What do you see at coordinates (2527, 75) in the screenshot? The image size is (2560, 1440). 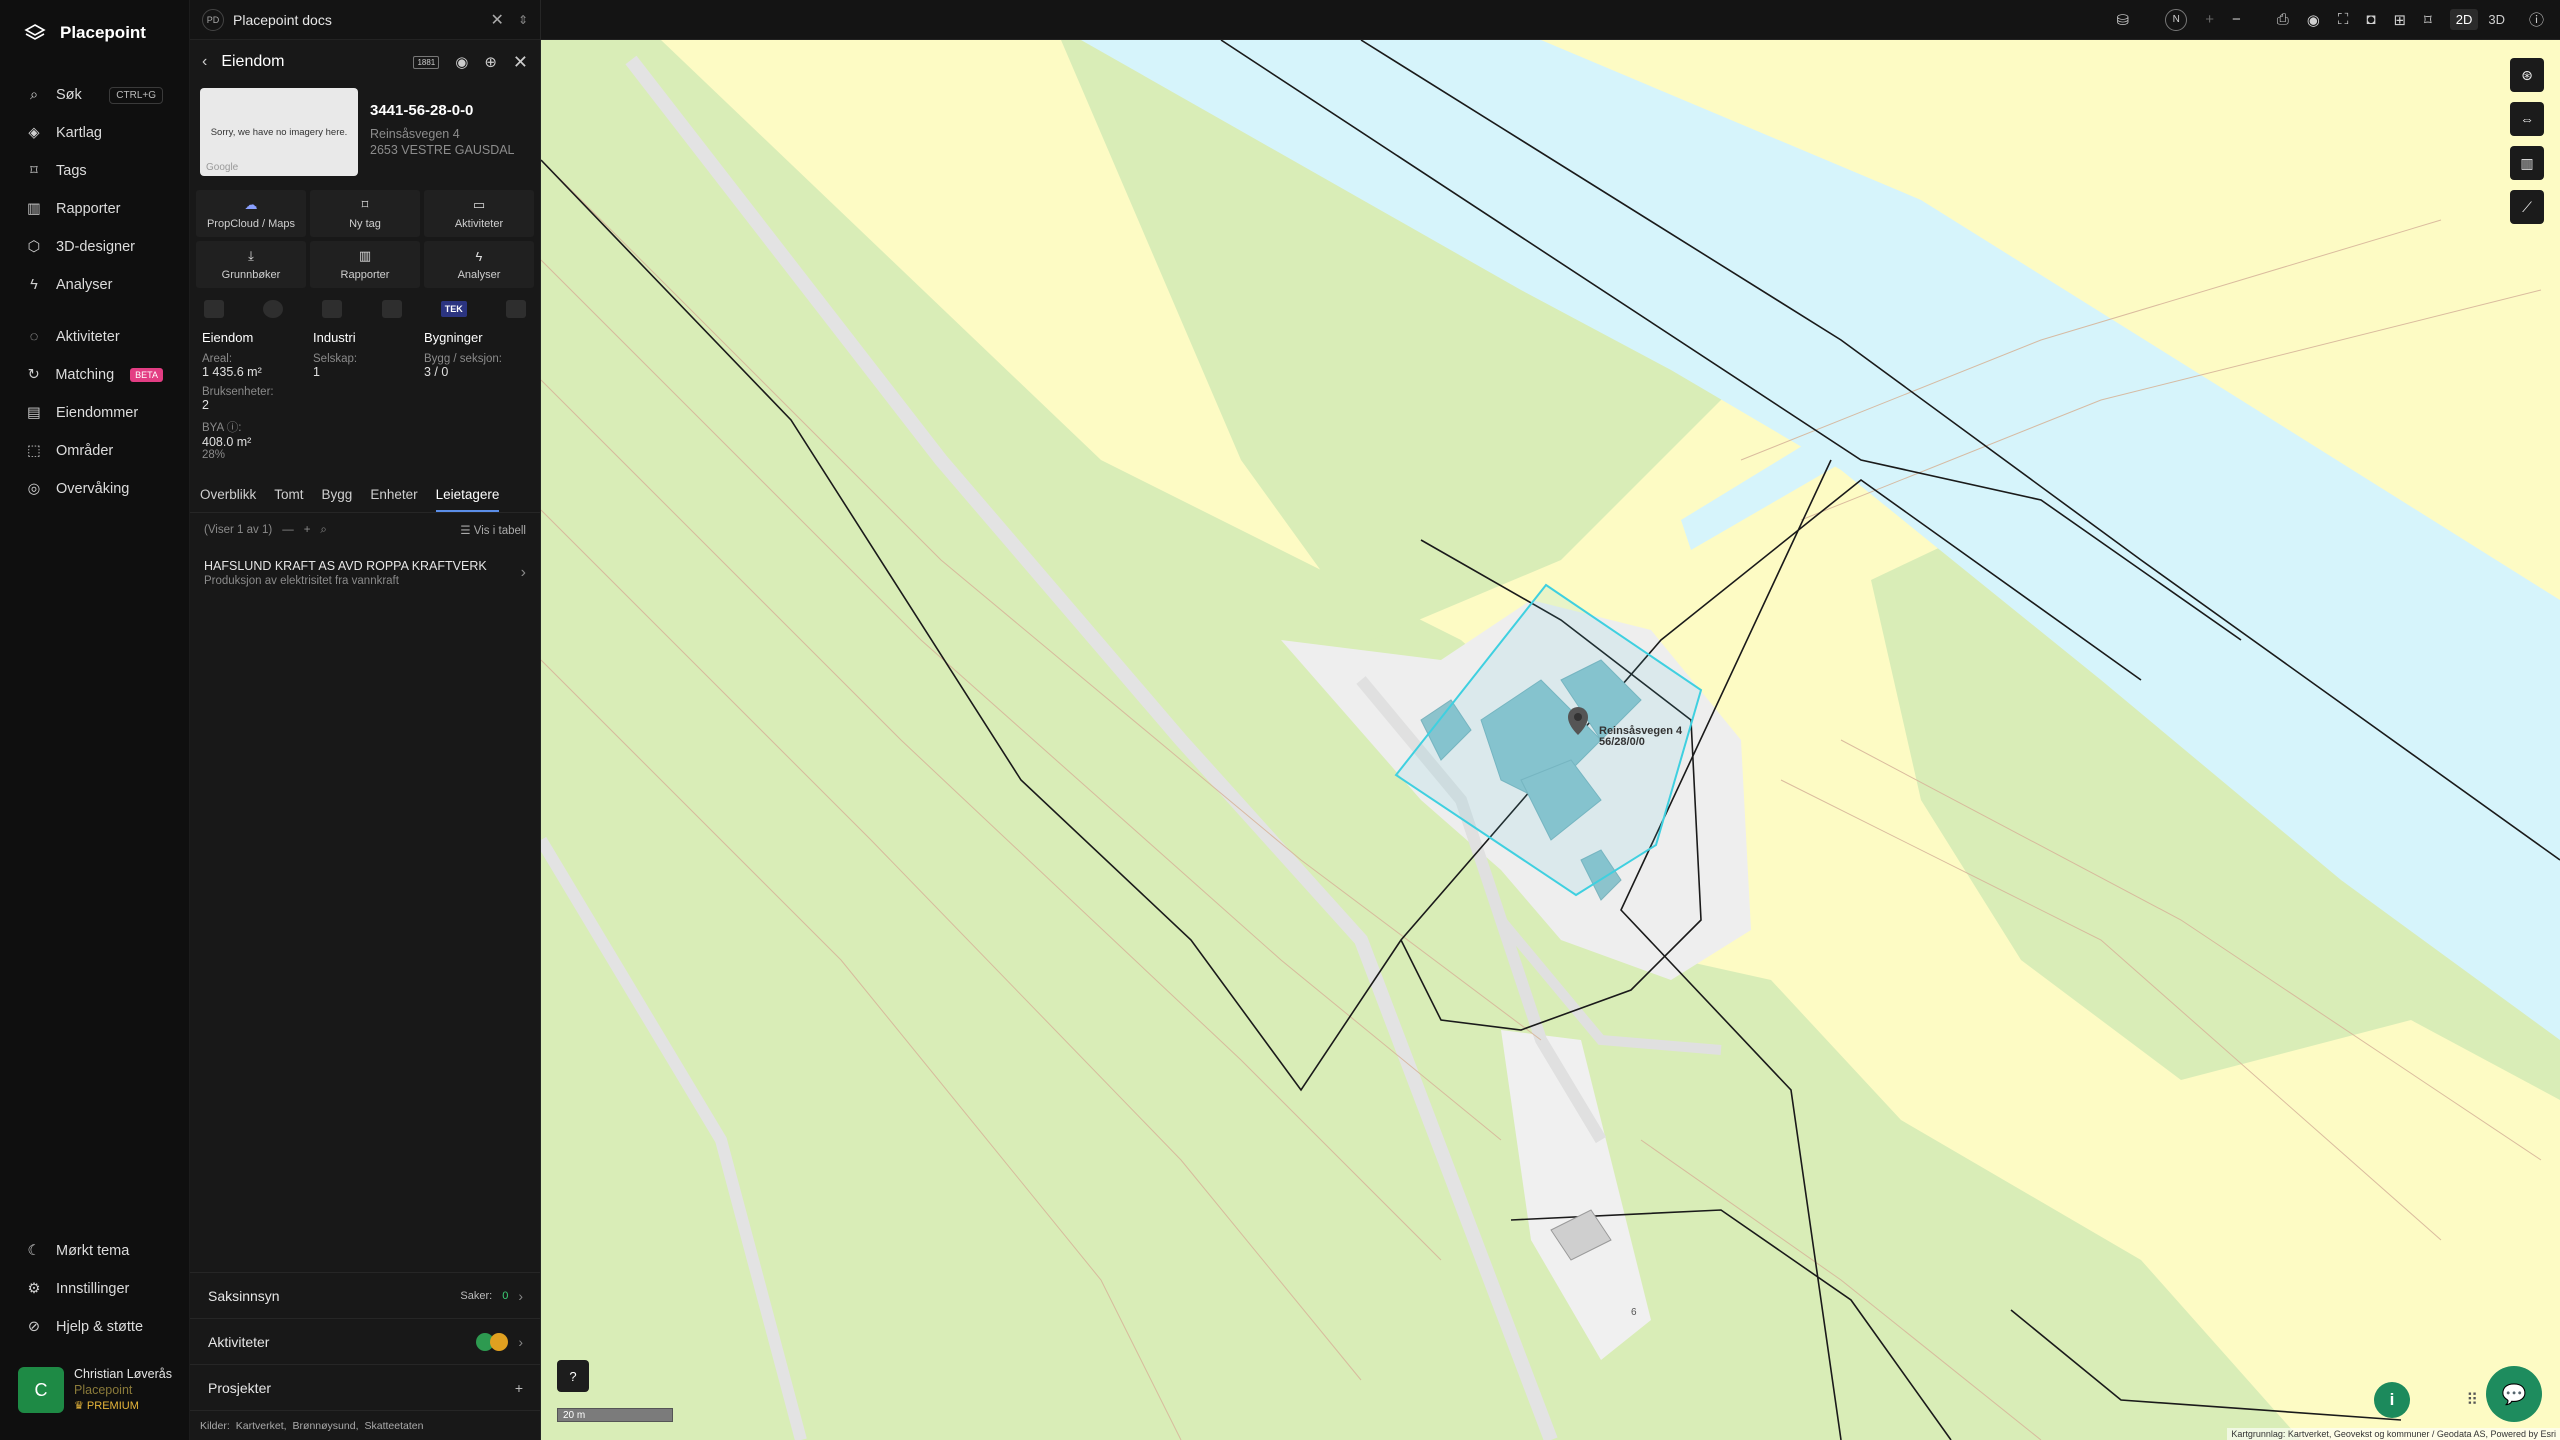 I see `map-tool-layers: ⊛` at bounding box center [2527, 75].